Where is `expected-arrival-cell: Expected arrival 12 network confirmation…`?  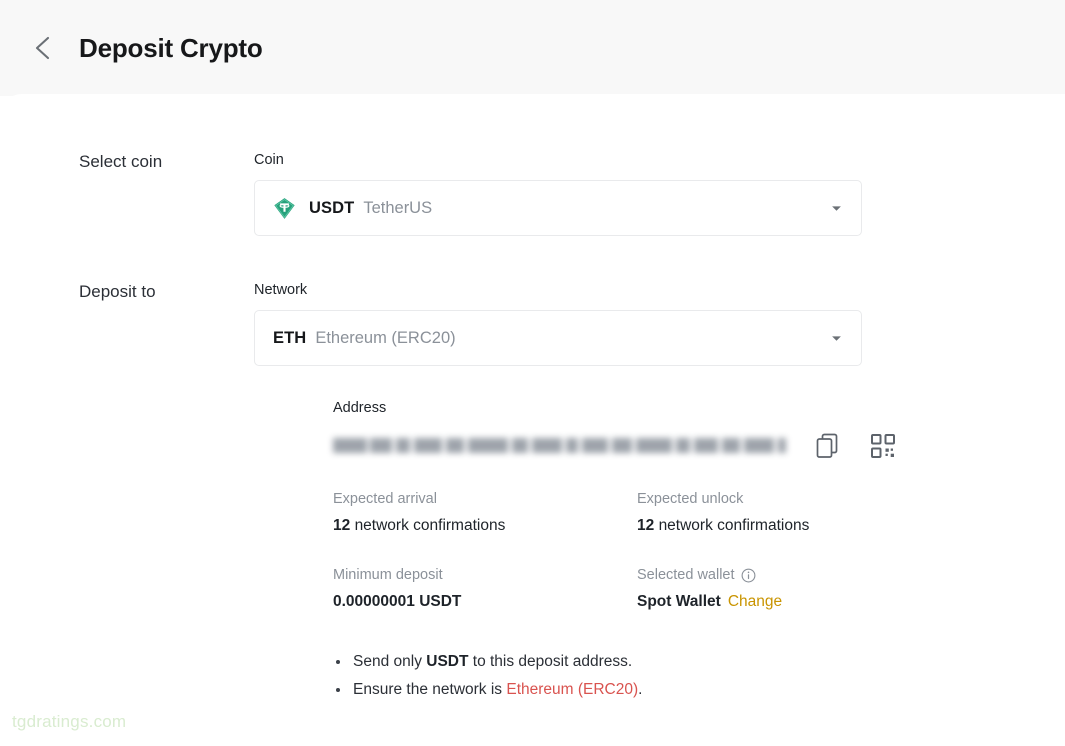 expected-arrival-cell: Expected arrival 12 network confirmation… is located at coordinates (485, 513).